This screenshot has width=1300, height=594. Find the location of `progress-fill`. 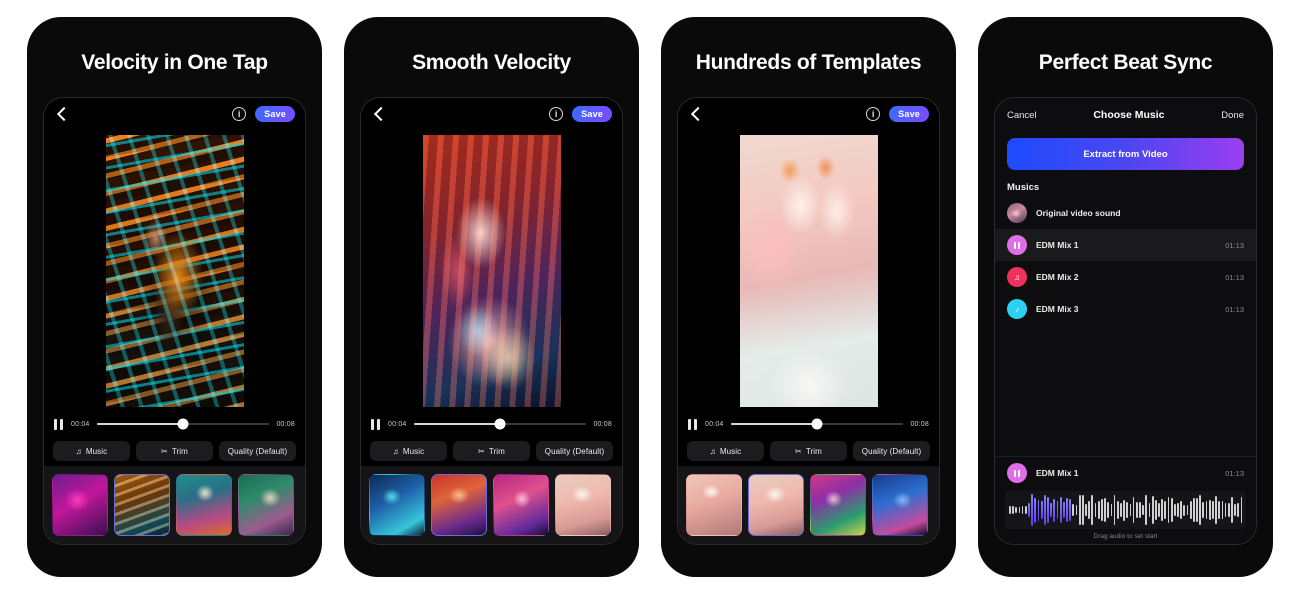

progress-fill is located at coordinates (773, 424).